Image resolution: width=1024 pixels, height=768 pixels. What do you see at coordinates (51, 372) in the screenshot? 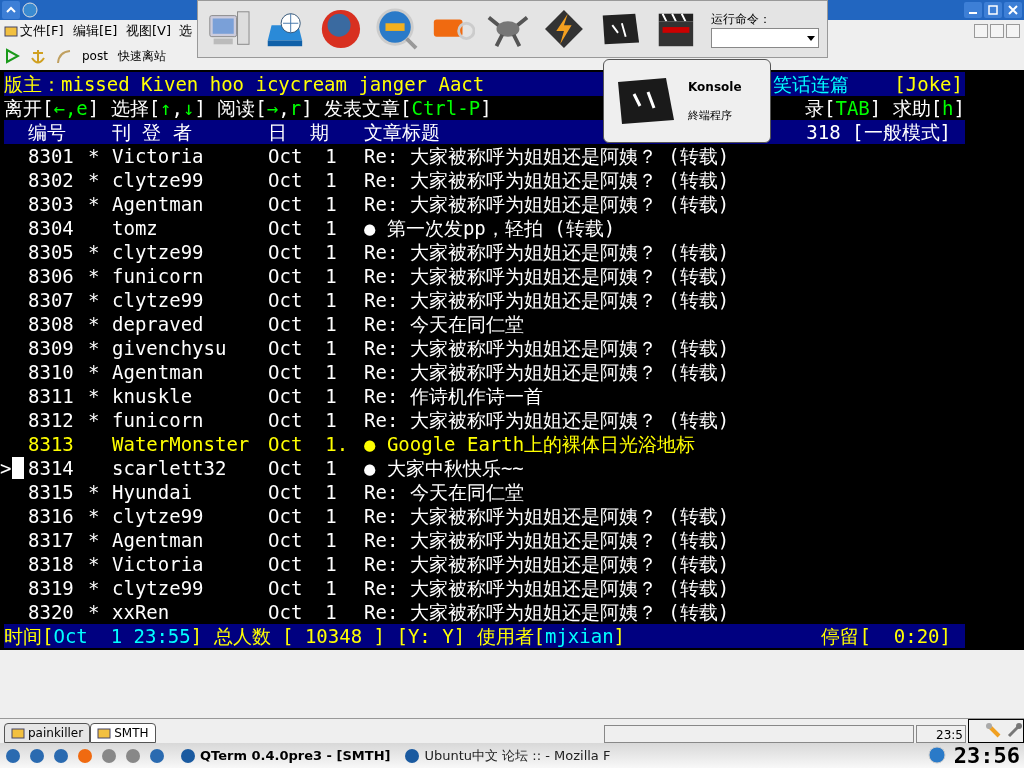
I see `article-number: 8310` at bounding box center [51, 372].